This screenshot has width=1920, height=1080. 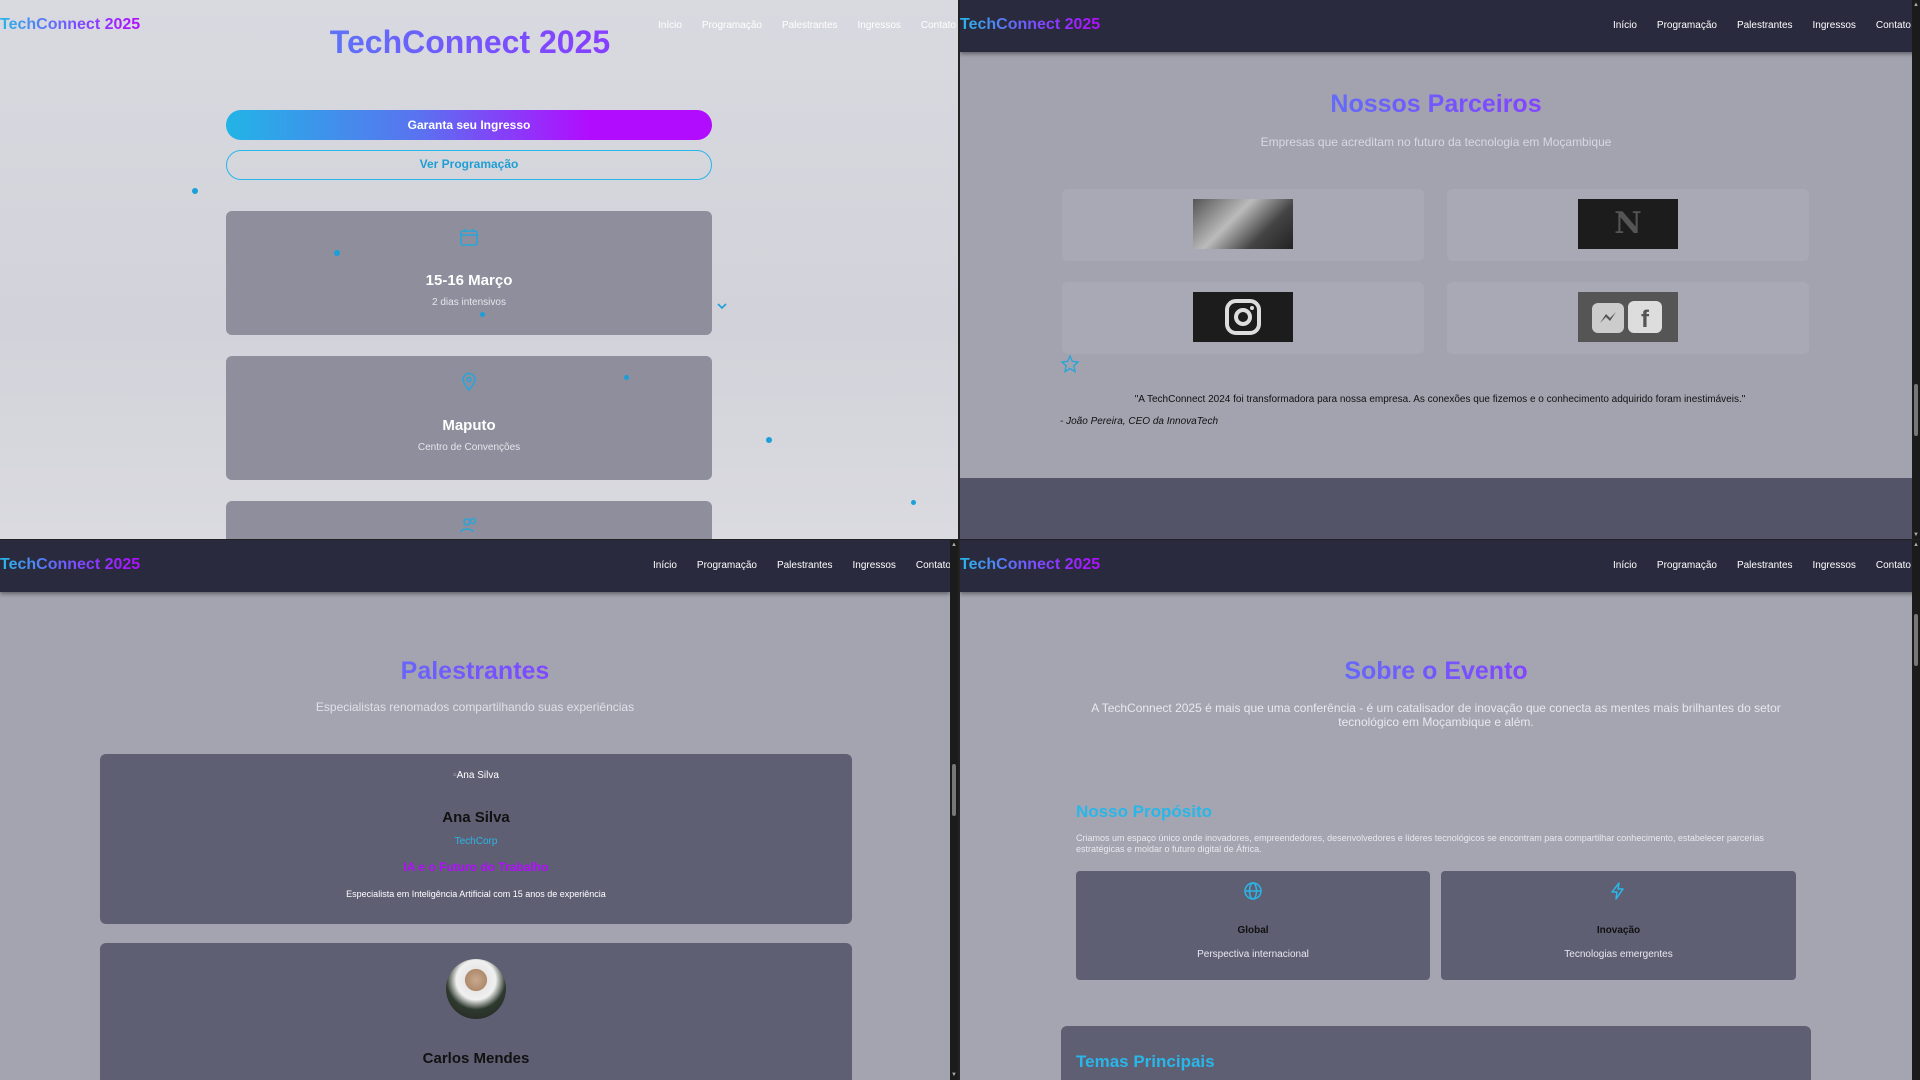 I want to click on partner-card: f, so click(x=1628, y=318).